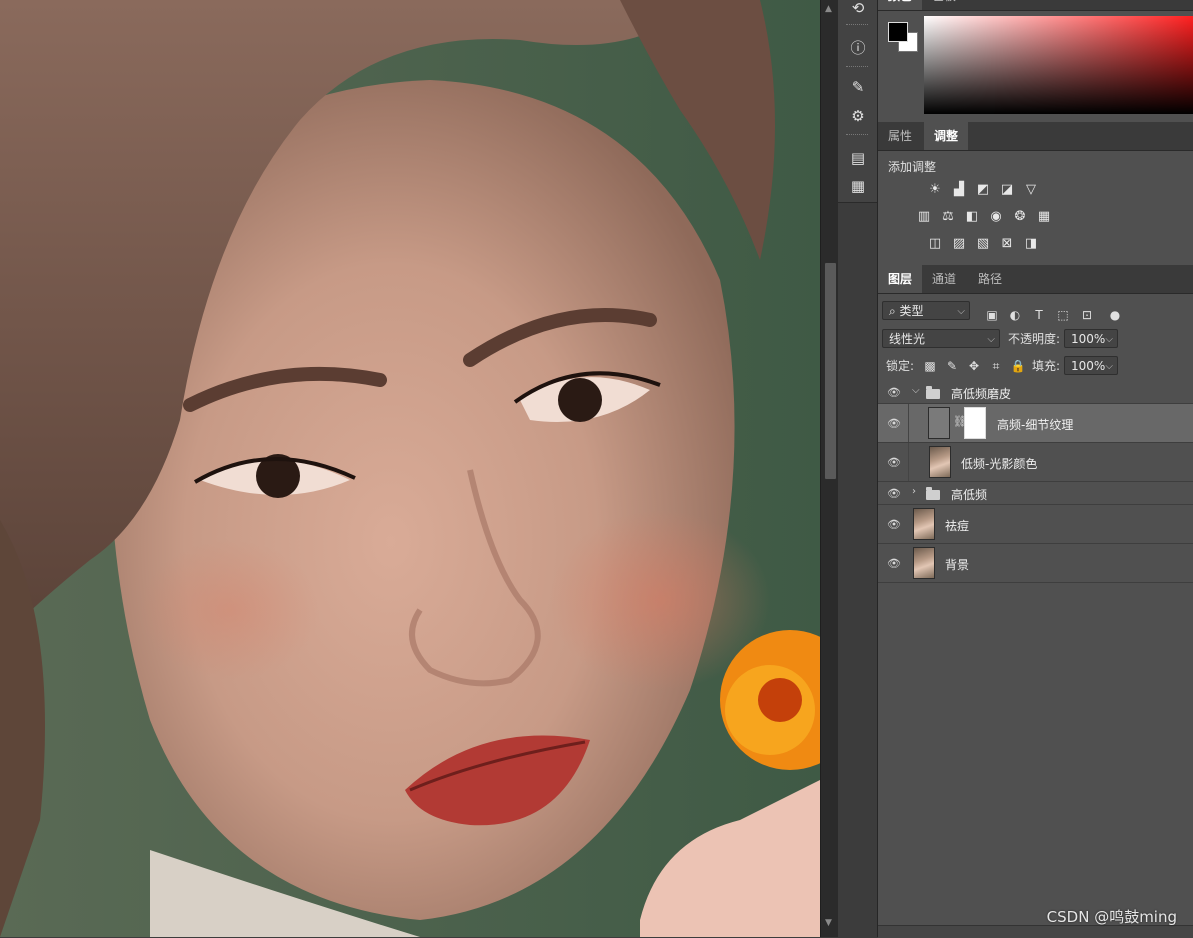 Image resolution: width=1193 pixels, height=938 pixels. Describe the element at coordinates (1018, 366) in the screenshot. I see `lock-all-icon: 🔒` at that location.